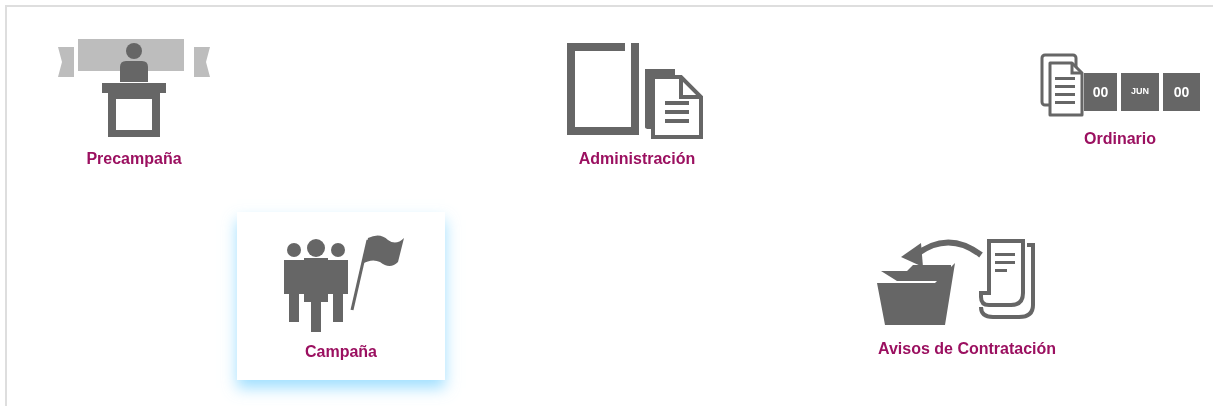 This screenshot has height=406, width=1213. I want to click on menu-tile: 00 JUN 00 Ordinario, so click(1116, 113).